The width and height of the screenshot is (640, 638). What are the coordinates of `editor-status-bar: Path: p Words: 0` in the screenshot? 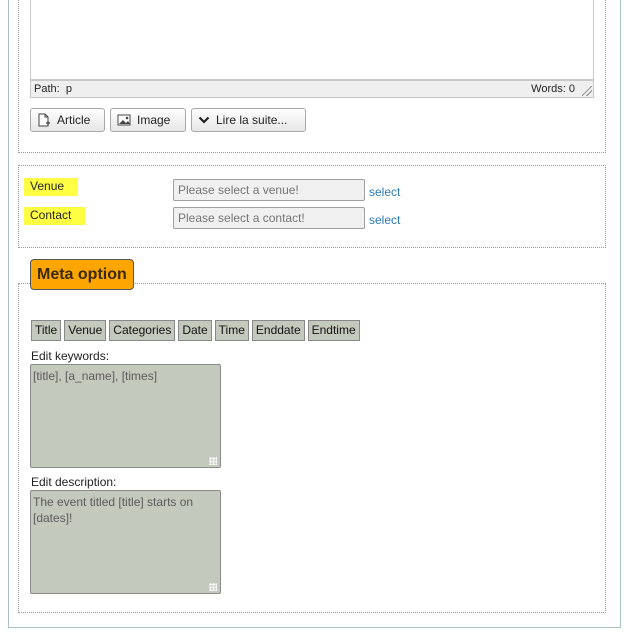 It's located at (312, 89).